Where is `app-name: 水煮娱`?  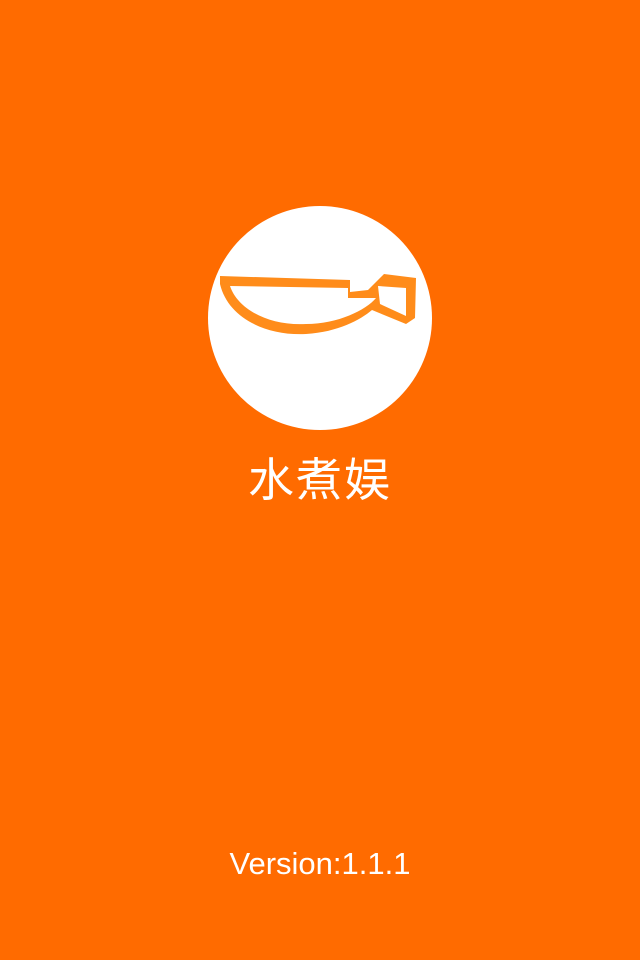
app-name: 水煮娱 is located at coordinates (320, 480).